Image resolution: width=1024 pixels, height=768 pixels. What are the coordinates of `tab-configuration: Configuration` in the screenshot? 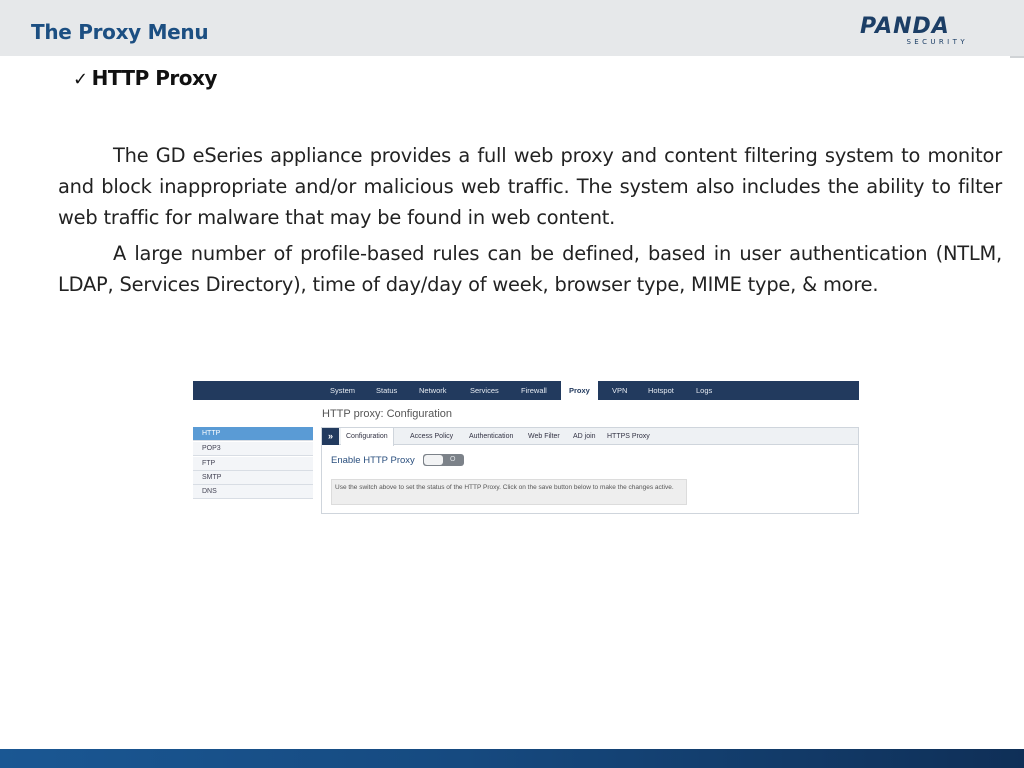 It's located at (367, 437).